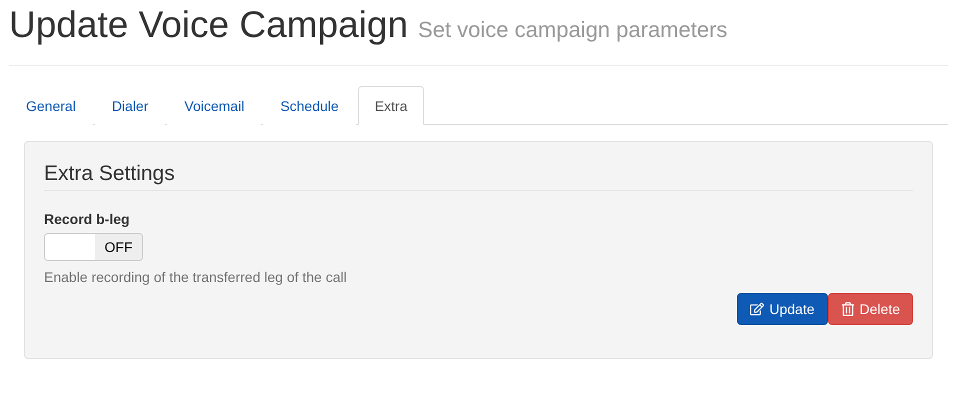  Describe the element at coordinates (87, 219) in the screenshot. I see `field-label: Record b-leg` at that location.